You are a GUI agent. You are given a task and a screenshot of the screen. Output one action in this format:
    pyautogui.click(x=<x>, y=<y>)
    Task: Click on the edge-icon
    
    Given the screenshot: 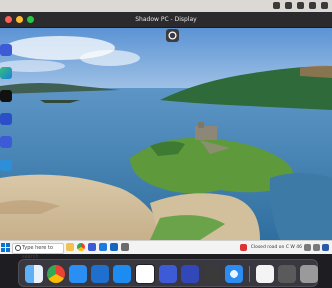 What is the action you would take?
    pyautogui.click(x=6, y=73)
    